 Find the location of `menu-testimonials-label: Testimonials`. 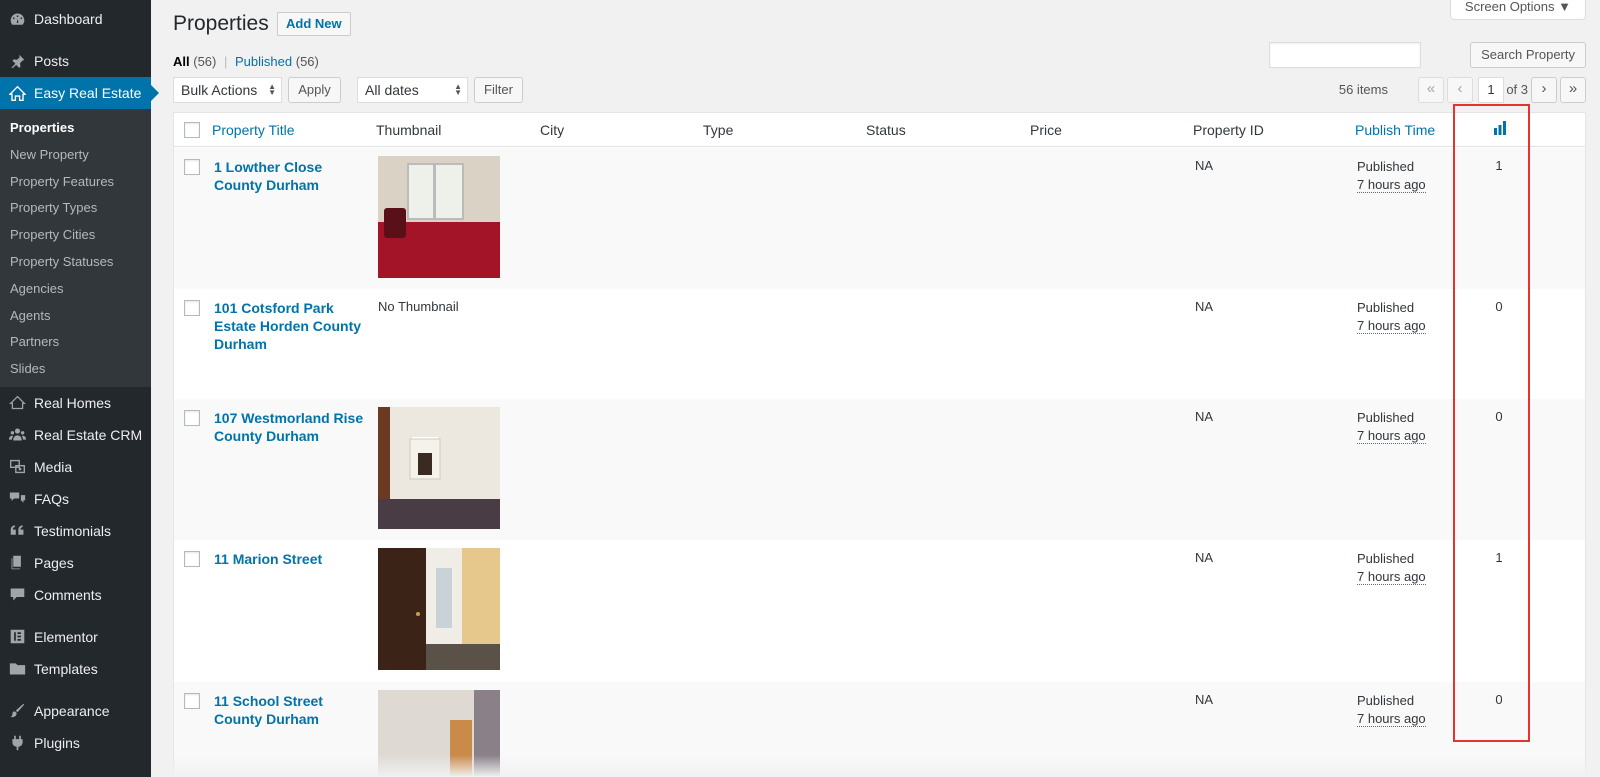

menu-testimonials-label: Testimonials is located at coordinates (73, 530).